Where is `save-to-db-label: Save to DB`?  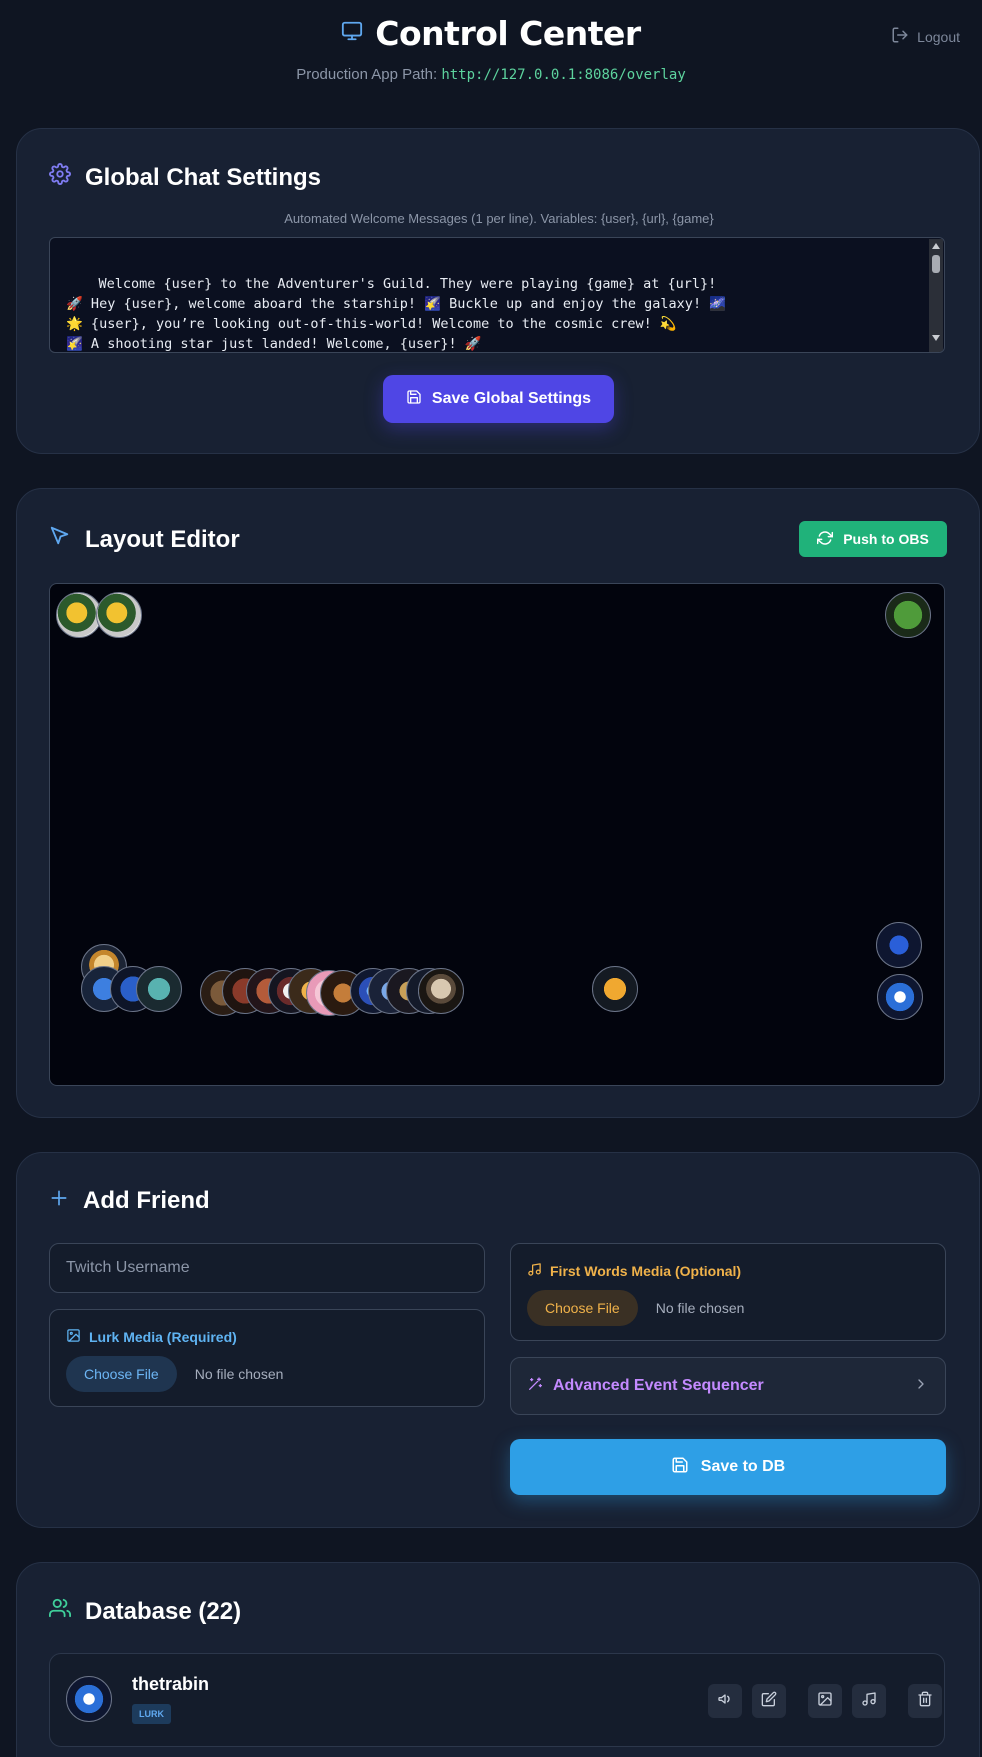 save-to-db-label: Save to DB is located at coordinates (743, 1466).